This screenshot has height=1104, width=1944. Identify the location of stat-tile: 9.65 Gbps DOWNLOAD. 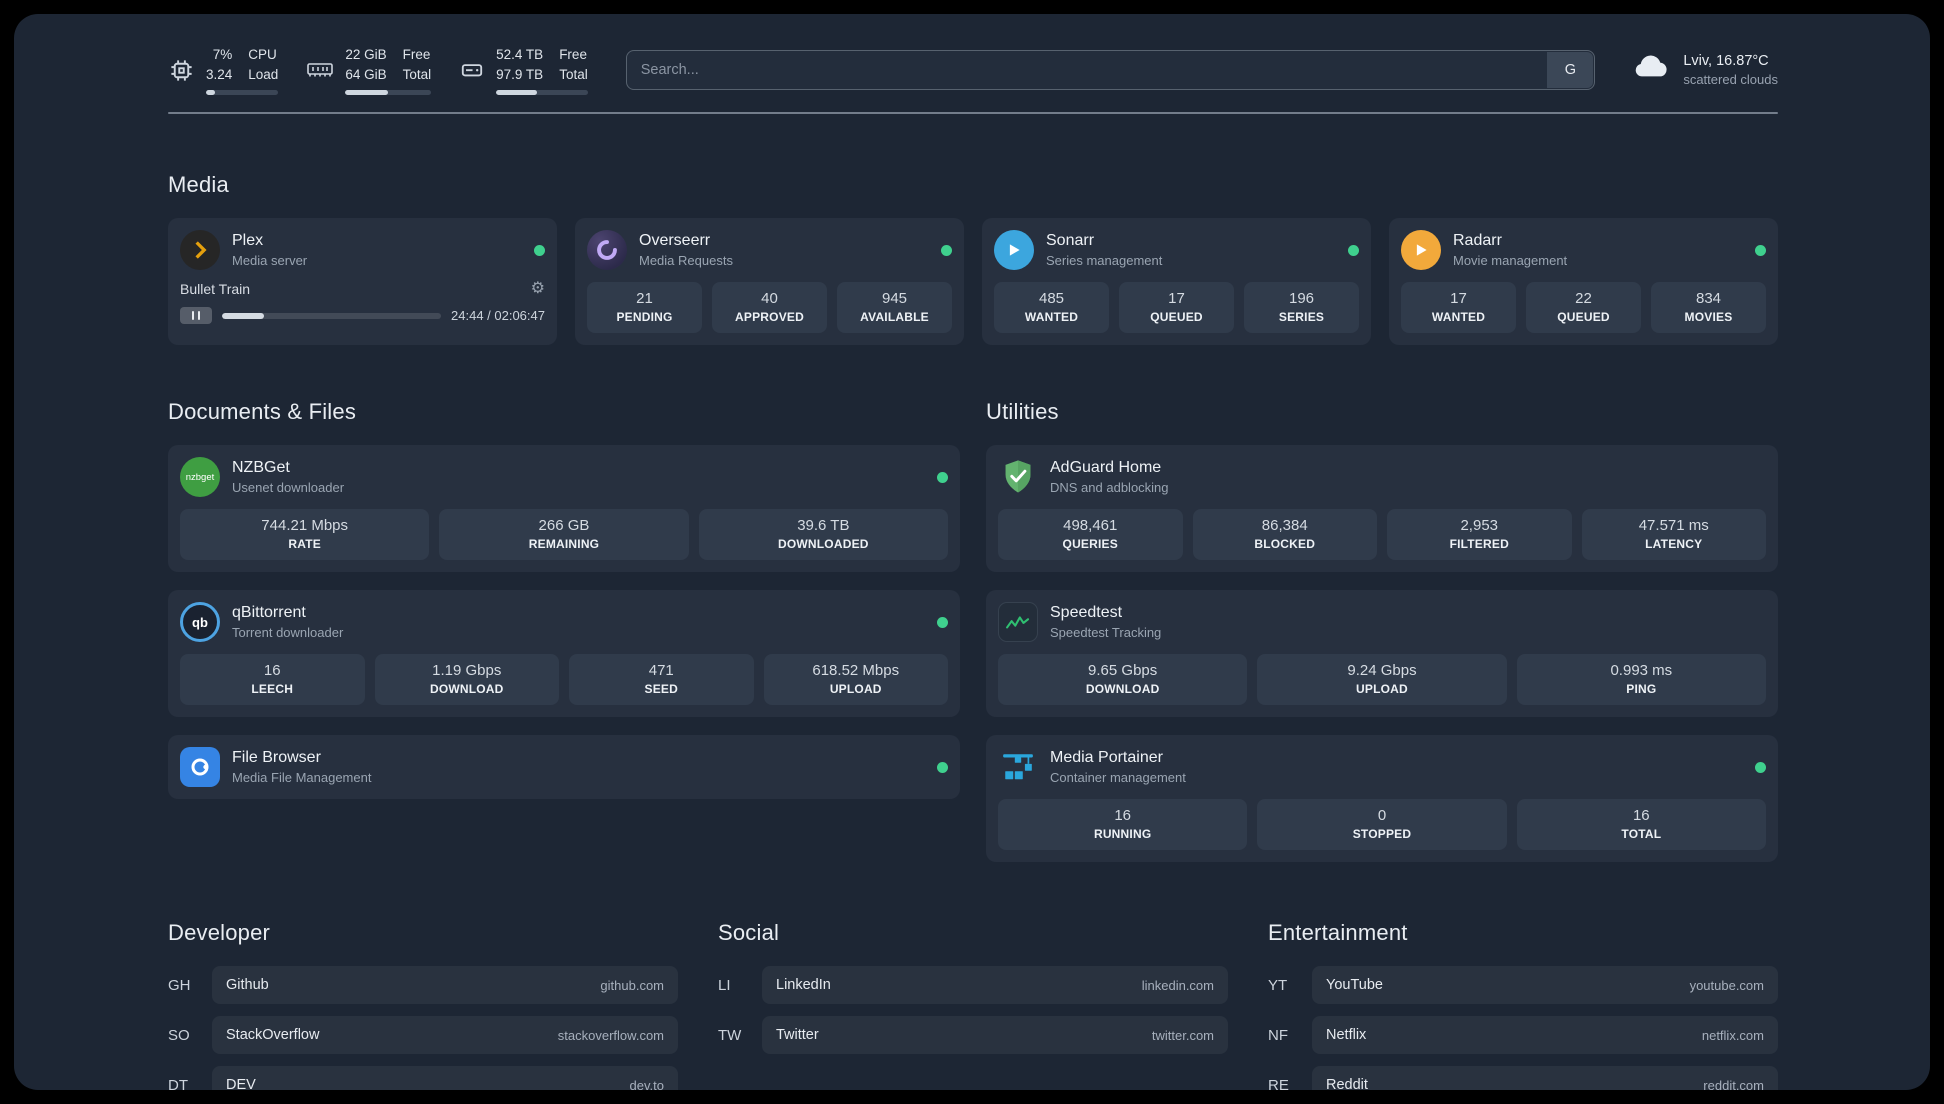
(1123, 679).